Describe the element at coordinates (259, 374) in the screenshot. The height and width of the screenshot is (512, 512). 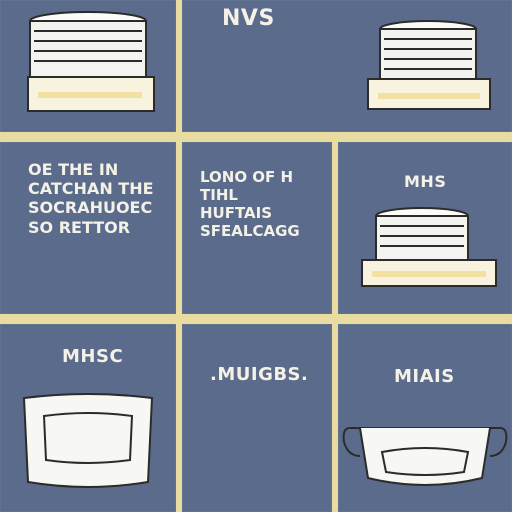
I see `panel-8-label: .MUIGBS.` at that location.